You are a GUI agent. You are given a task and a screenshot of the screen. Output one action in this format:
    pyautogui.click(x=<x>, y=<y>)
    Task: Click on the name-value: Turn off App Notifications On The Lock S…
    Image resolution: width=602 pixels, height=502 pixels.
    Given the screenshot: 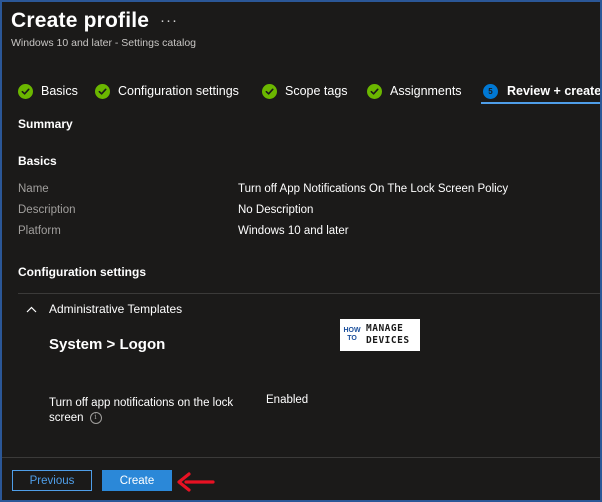 What is the action you would take?
    pyautogui.click(x=373, y=189)
    